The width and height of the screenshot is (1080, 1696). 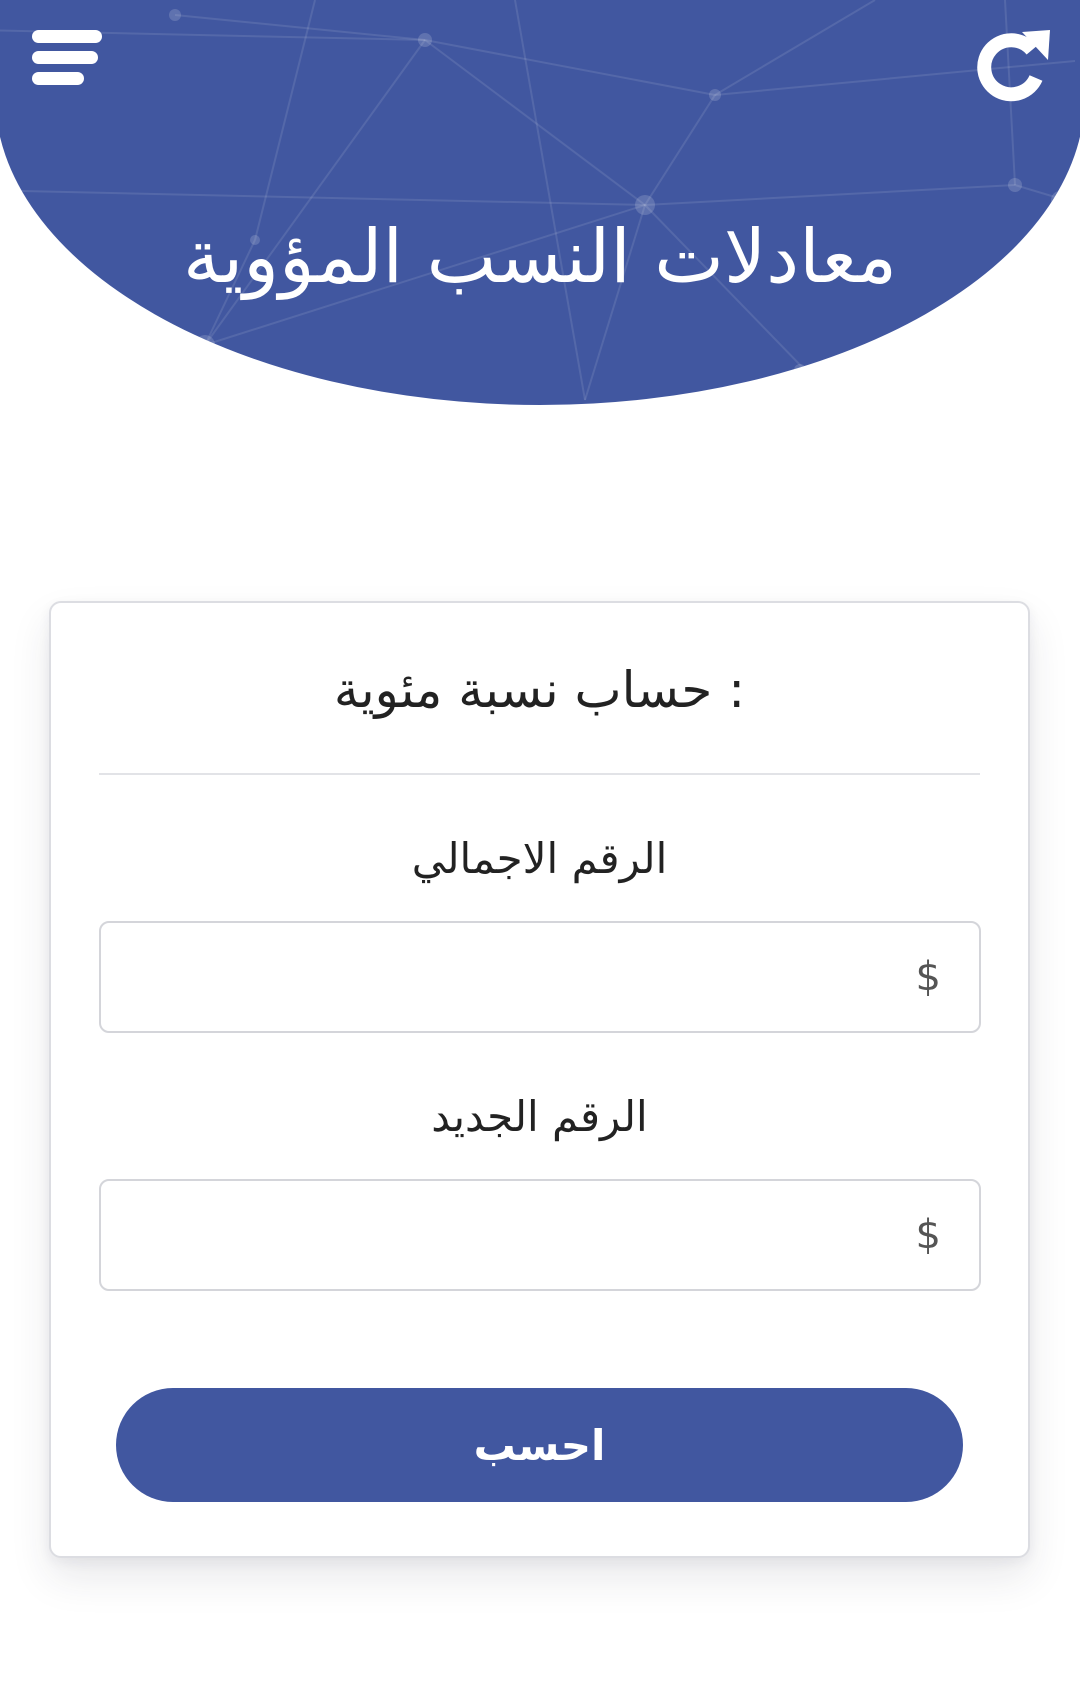 I want to click on total-number-field-wrapper, so click(x=540, y=977).